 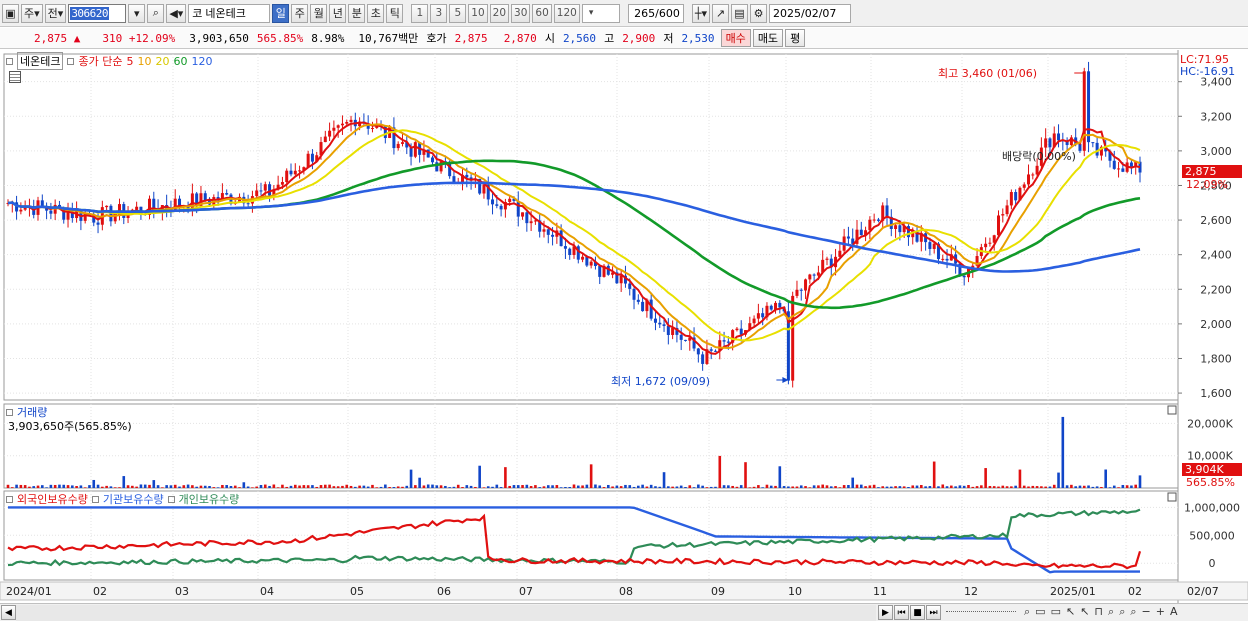 I want to click on buy-button: 매수, so click(x=735, y=38).